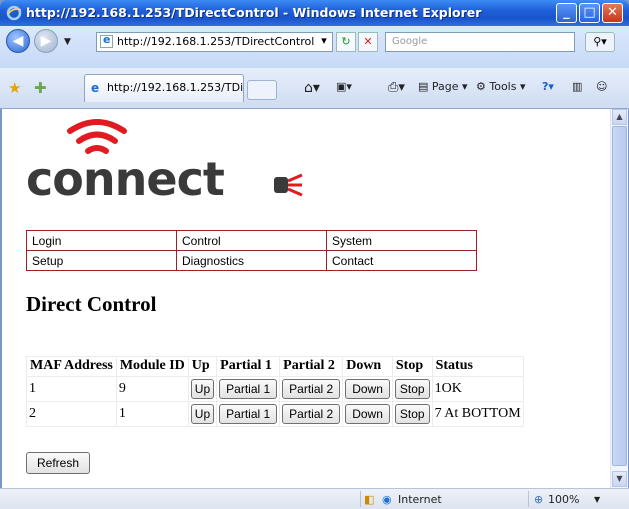 The width and height of the screenshot is (629, 509). Describe the element at coordinates (477, 389) in the screenshot. I see `status-cell: 1OK` at that location.